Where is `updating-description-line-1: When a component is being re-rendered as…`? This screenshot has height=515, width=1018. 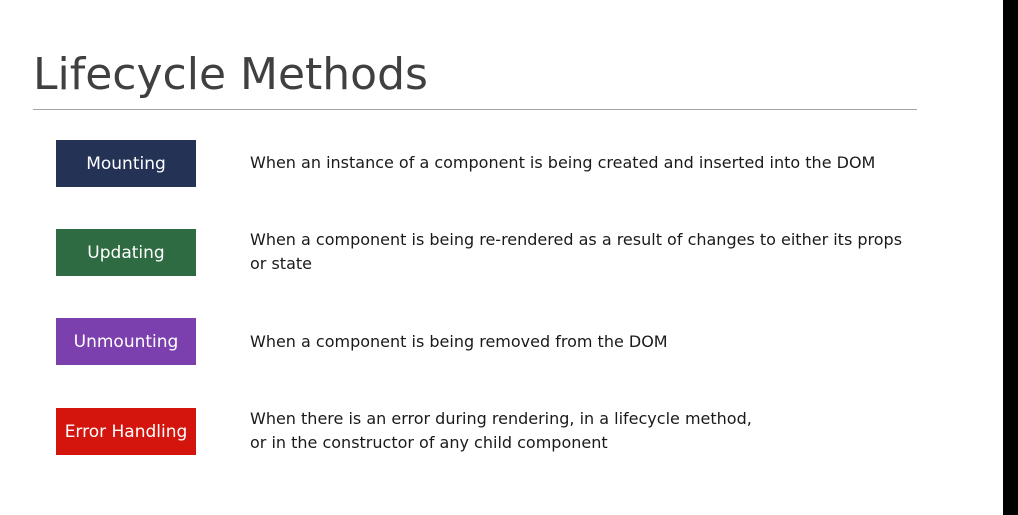
updating-description-line-1: When a component is being re-rendered as… is located at coordinates (576, 239).